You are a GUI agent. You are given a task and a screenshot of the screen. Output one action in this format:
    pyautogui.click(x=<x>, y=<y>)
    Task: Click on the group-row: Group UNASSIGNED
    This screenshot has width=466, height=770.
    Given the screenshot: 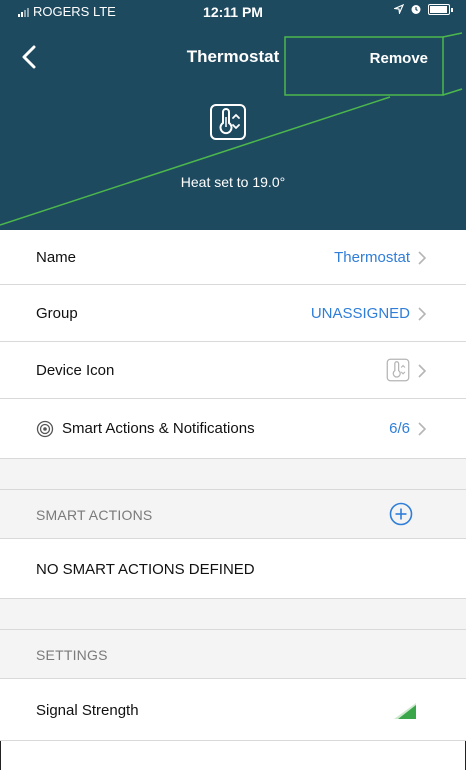 What is the action you would take?
    pyautogui.click(x=233, y=313)
    